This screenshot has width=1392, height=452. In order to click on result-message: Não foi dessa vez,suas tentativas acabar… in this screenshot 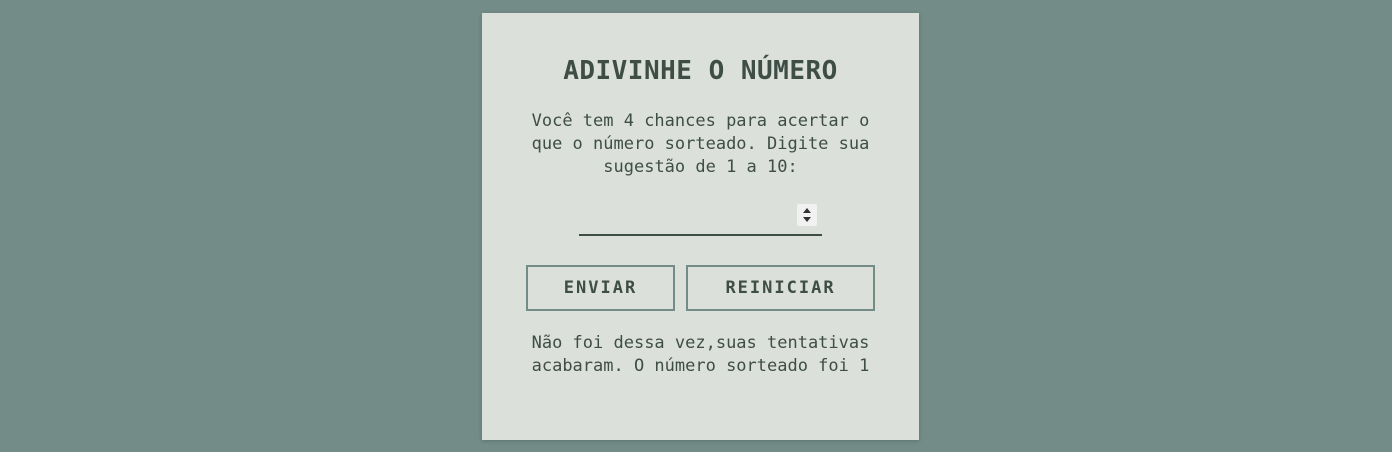, I will do `click(700, 354)`.